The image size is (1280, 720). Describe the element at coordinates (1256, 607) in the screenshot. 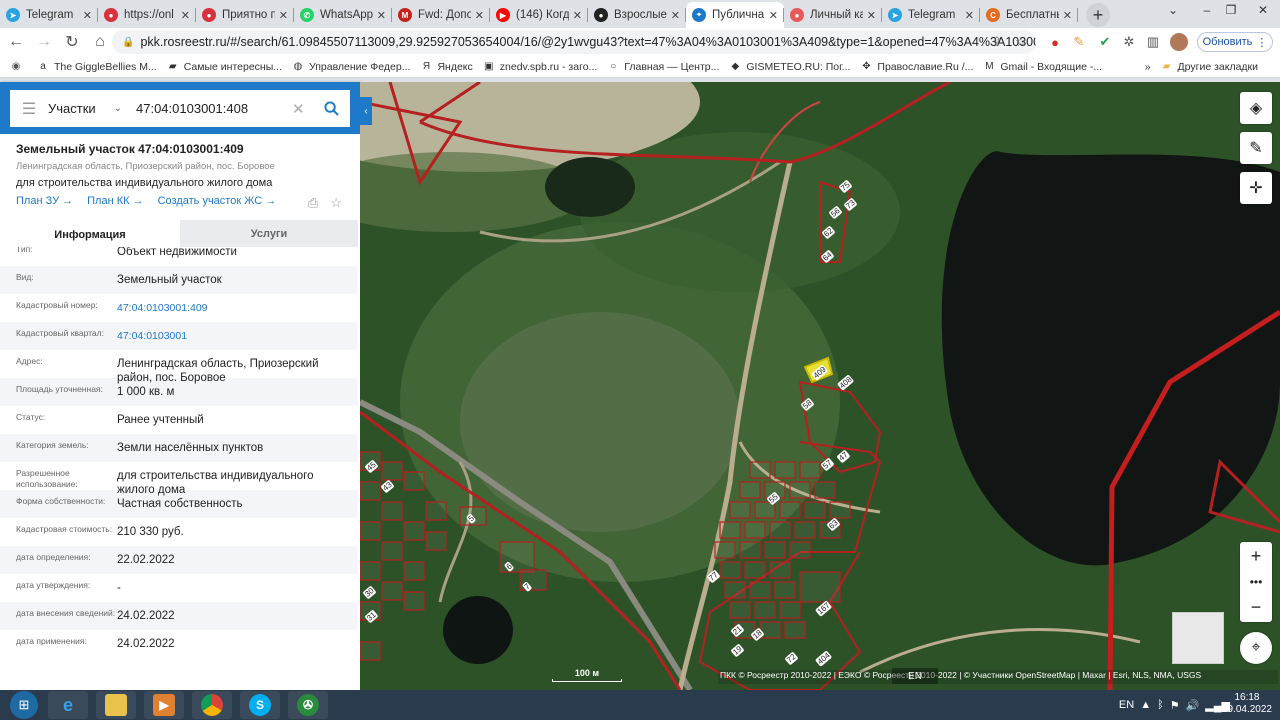

I see `zoom-out-icon: −` at that location.